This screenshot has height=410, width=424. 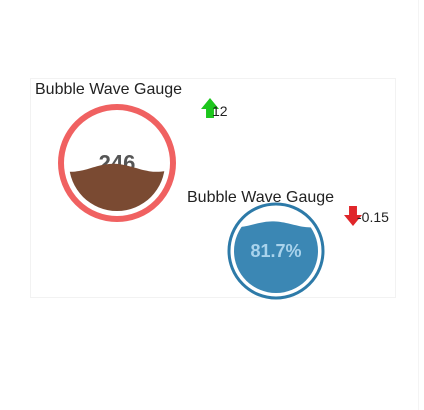 I want to click on gauge-2: Bubble Wave Gauge -0.15 81.7%, so click(x=288, y=244).